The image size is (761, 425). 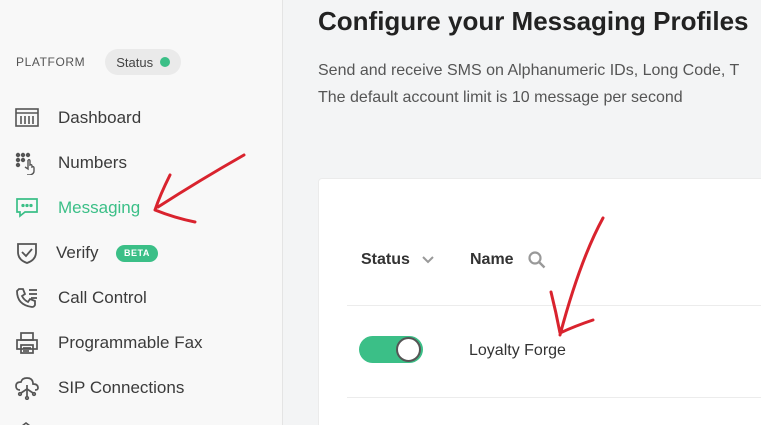 I want to click on sidebar-item-label: SIP Connections, so click(x=121, y=387).